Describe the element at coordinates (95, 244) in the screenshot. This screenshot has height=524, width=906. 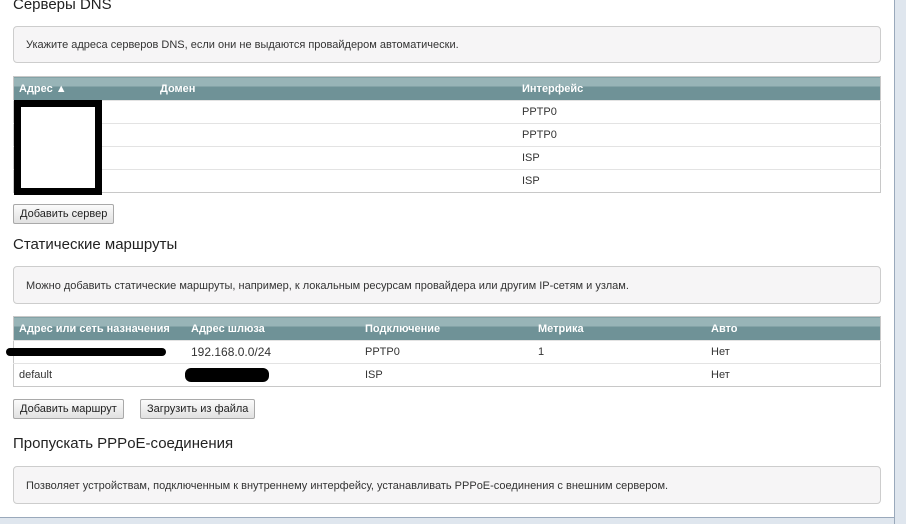
I see `routes-section-title: Статические маршруты` at that location.